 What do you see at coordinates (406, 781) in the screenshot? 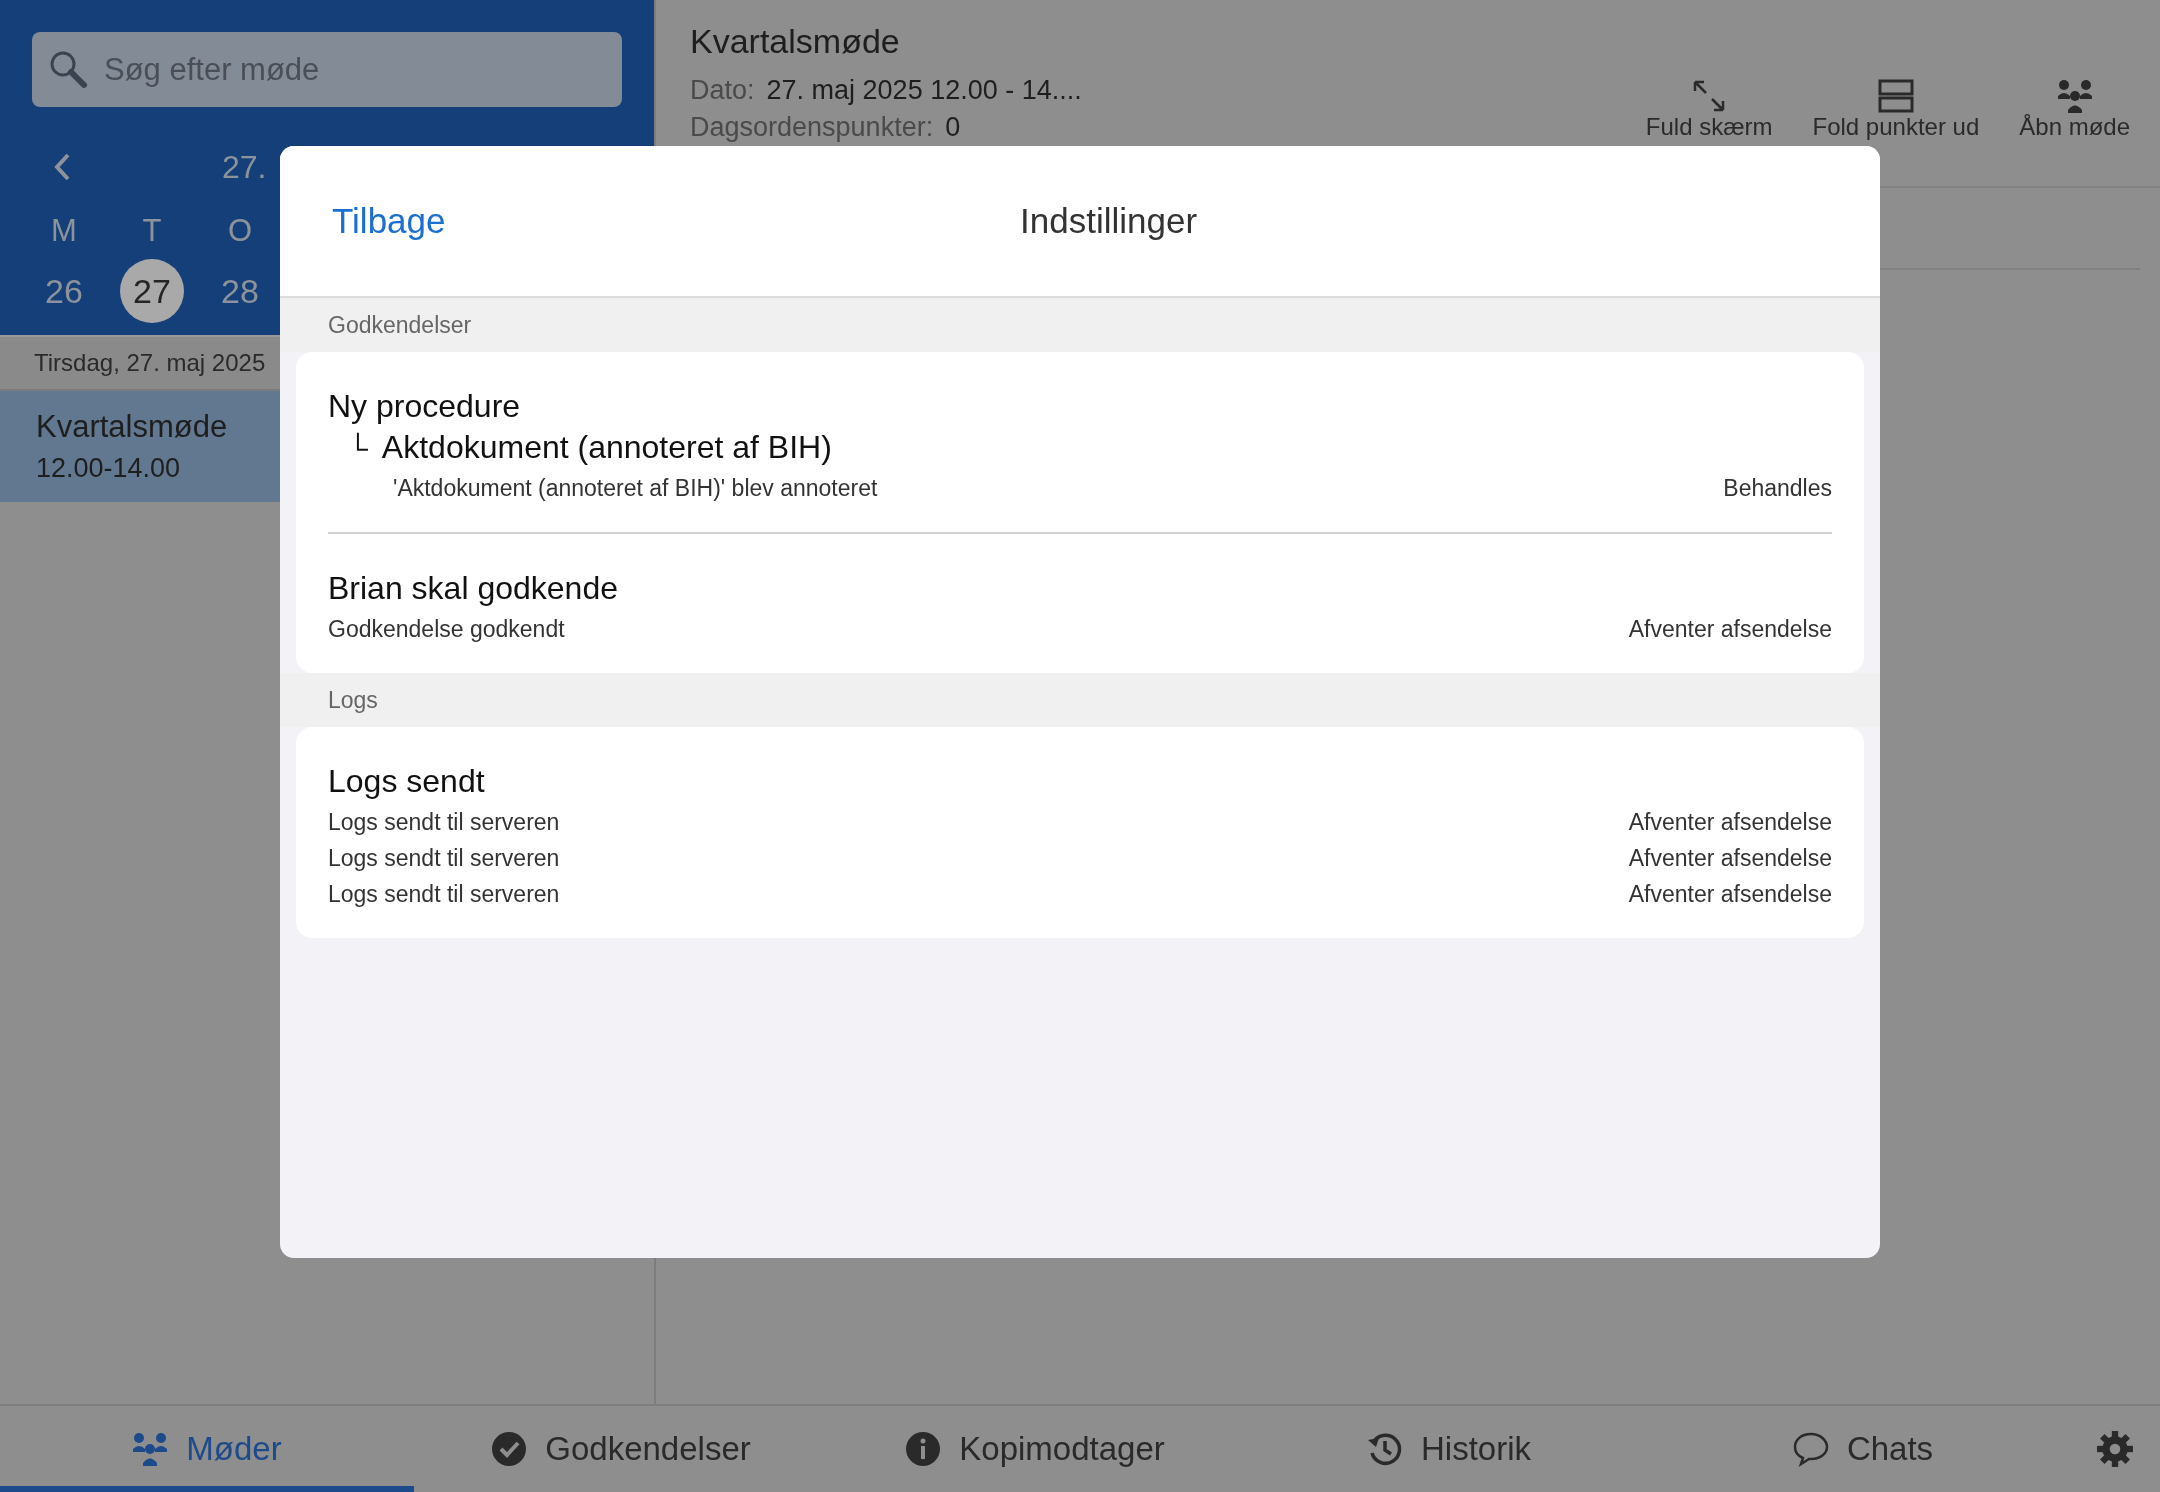
I see `item-title: Logs sendt` at bounding box center [406, 781].